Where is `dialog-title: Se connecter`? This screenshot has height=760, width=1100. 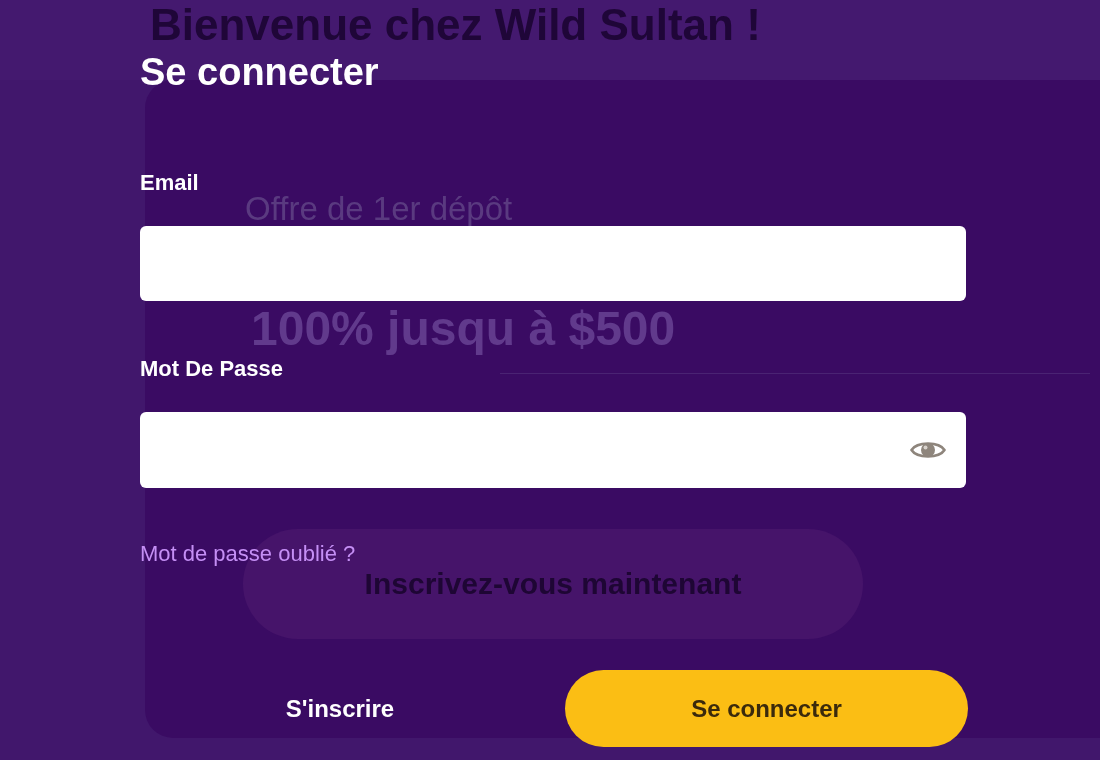 dialog-title: Se connecter is located at coordinates (259, 72).